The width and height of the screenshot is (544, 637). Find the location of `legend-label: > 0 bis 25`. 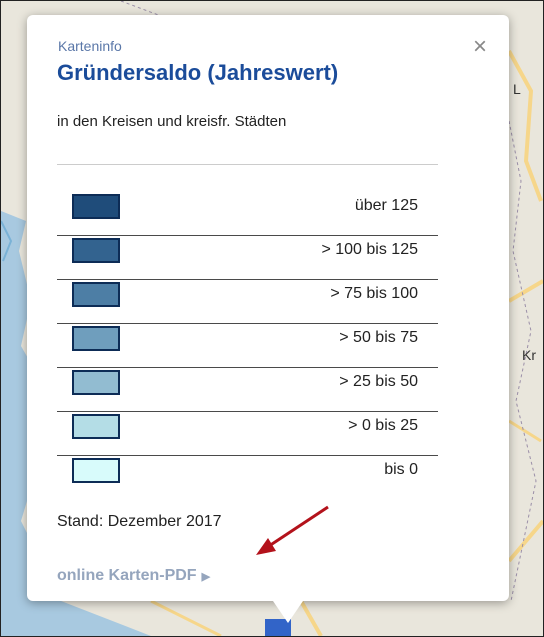

legend-label: > 0 bis 25 is located at coordinates (383, 425).